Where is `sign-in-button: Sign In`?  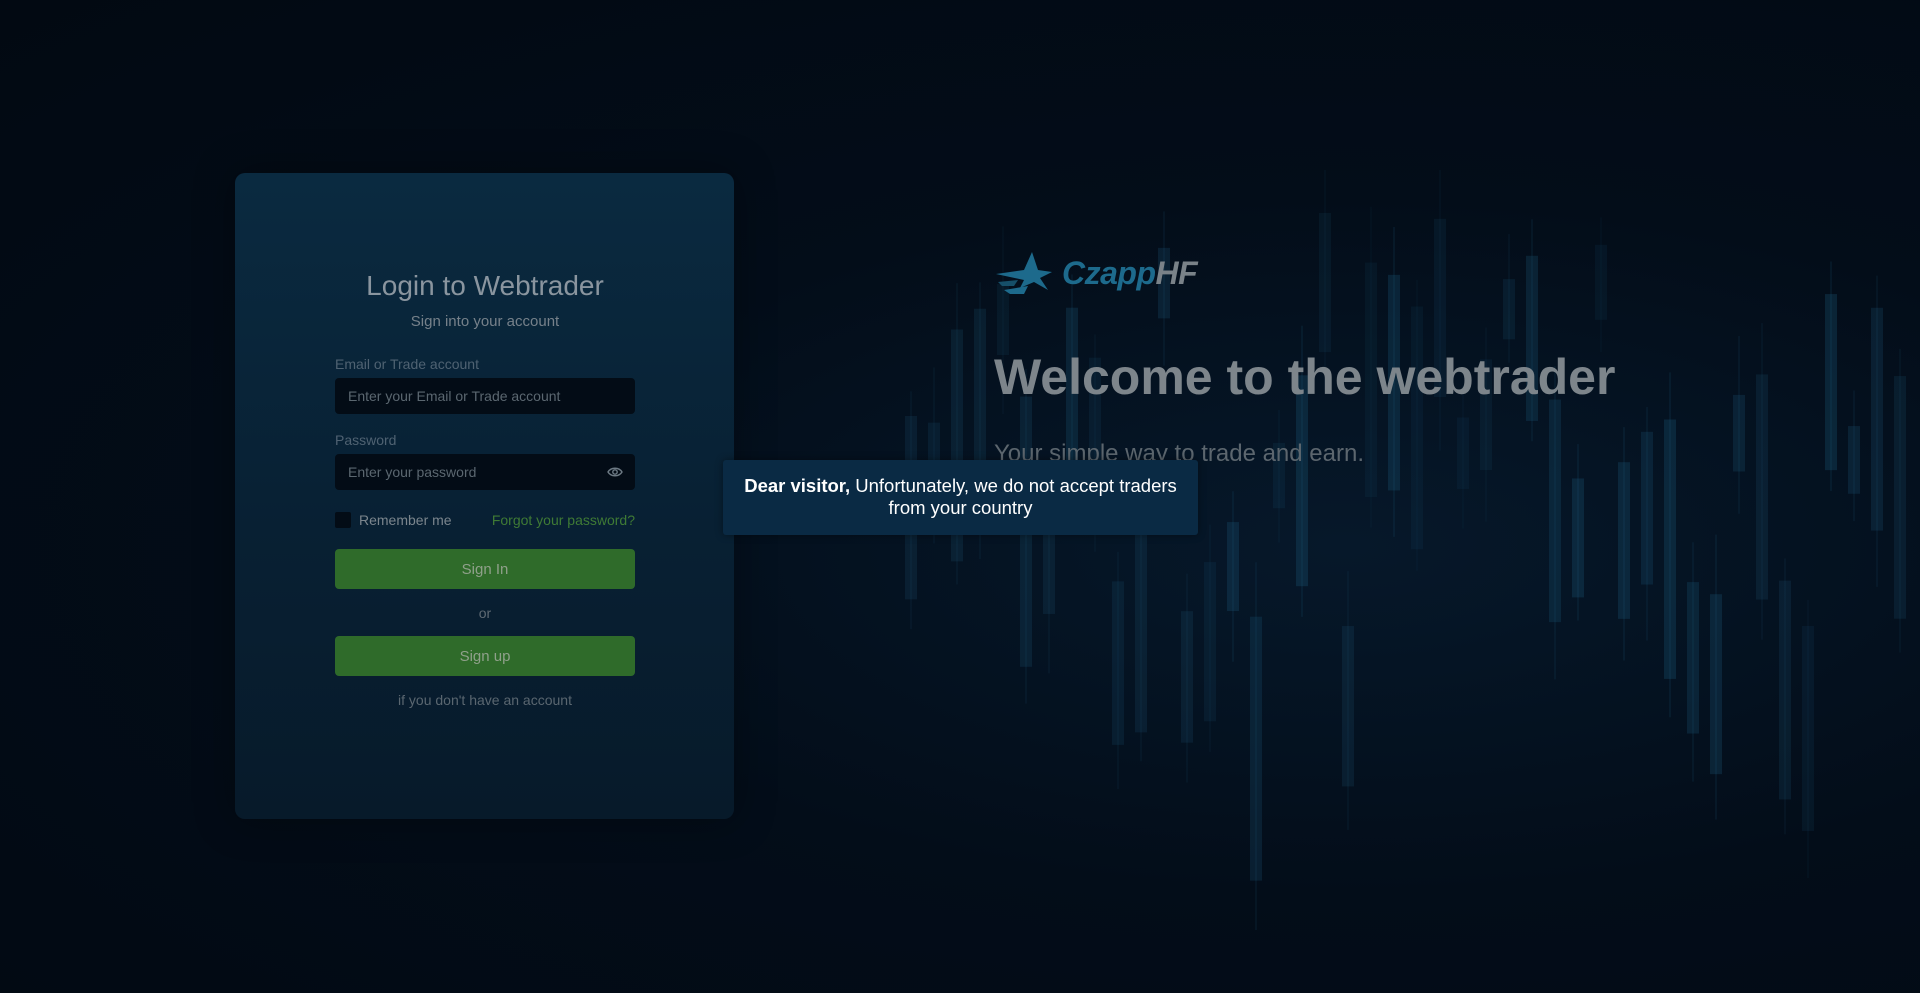 sign-in-button: Sign In is located at coordinates (485, 569).